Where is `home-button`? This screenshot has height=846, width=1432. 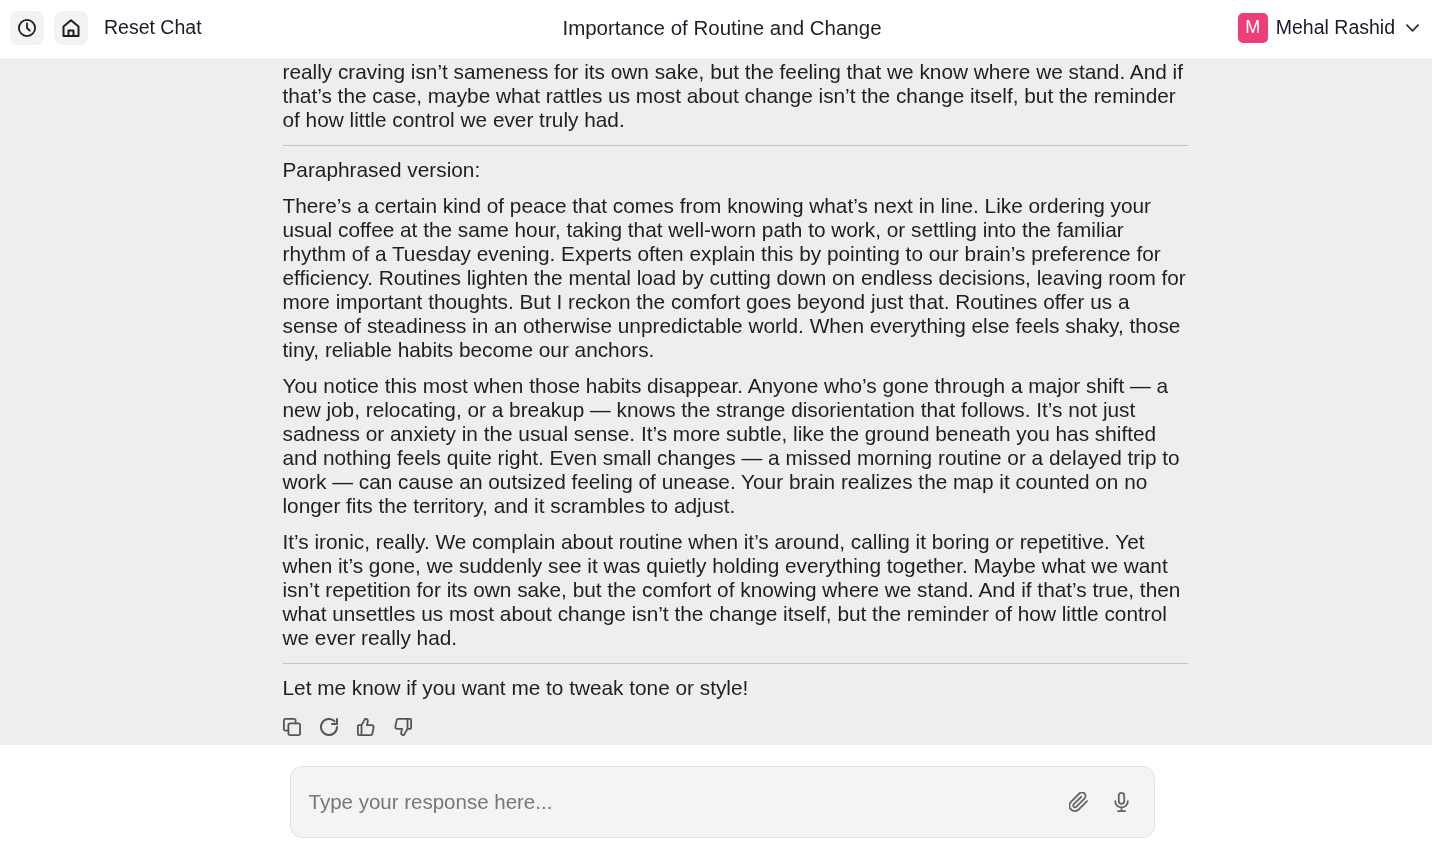 home-button is located at coordinates (71, 27).